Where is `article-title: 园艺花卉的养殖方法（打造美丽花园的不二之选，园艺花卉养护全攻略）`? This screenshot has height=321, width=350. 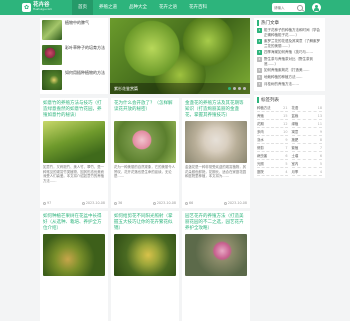
article-title: 园艺花卉的养殖方法（打造美丽花园的不二之选，园艺花卉养护全攻略） is located at coordinates (216, 222).